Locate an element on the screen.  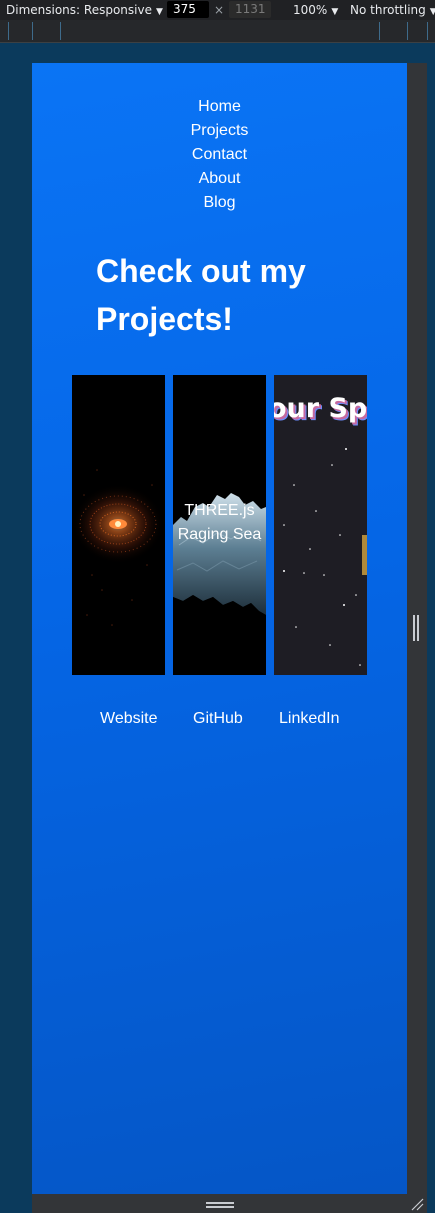
project-card-raging-sea: THREE.js Raging Sea is located at coordinates (219, 525).